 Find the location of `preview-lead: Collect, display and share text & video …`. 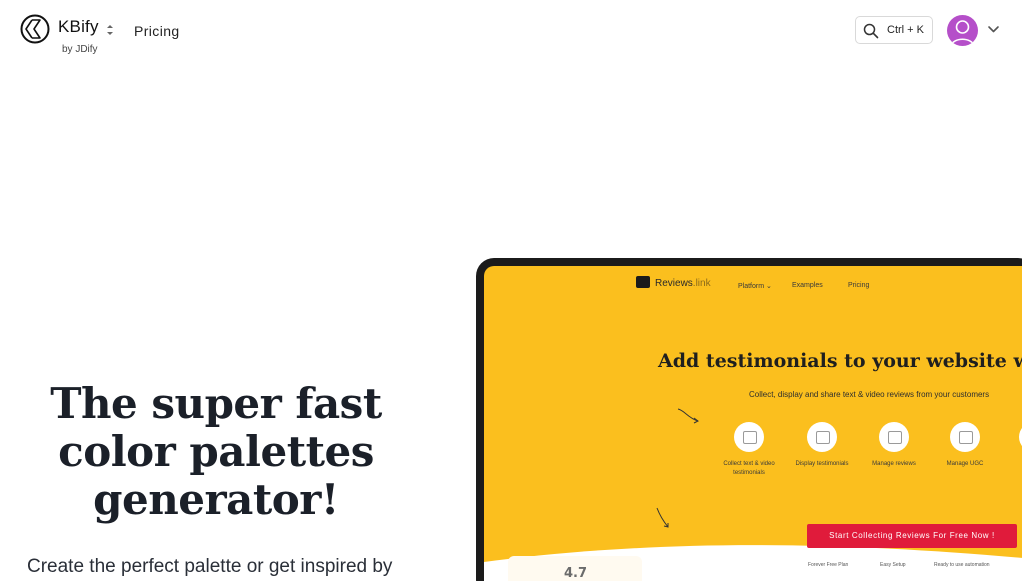

preview-lead: Collect, display and share text & video … is located at coordinates (869, 394).